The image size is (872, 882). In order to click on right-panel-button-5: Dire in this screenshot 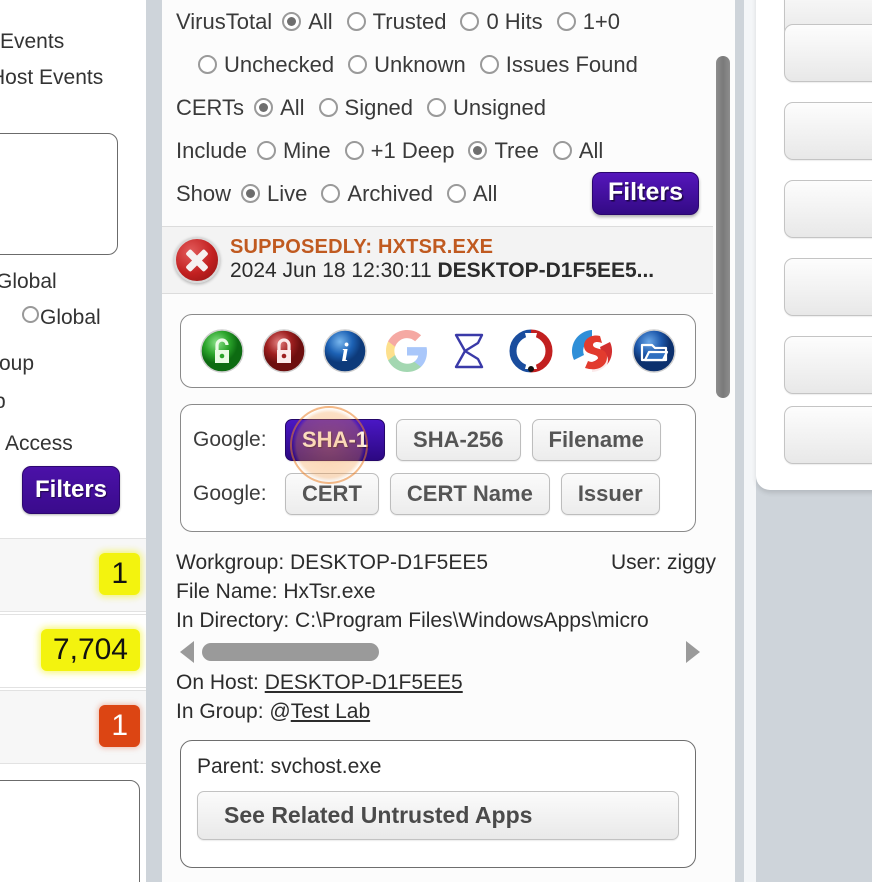, I will do `click(828, 365)`.